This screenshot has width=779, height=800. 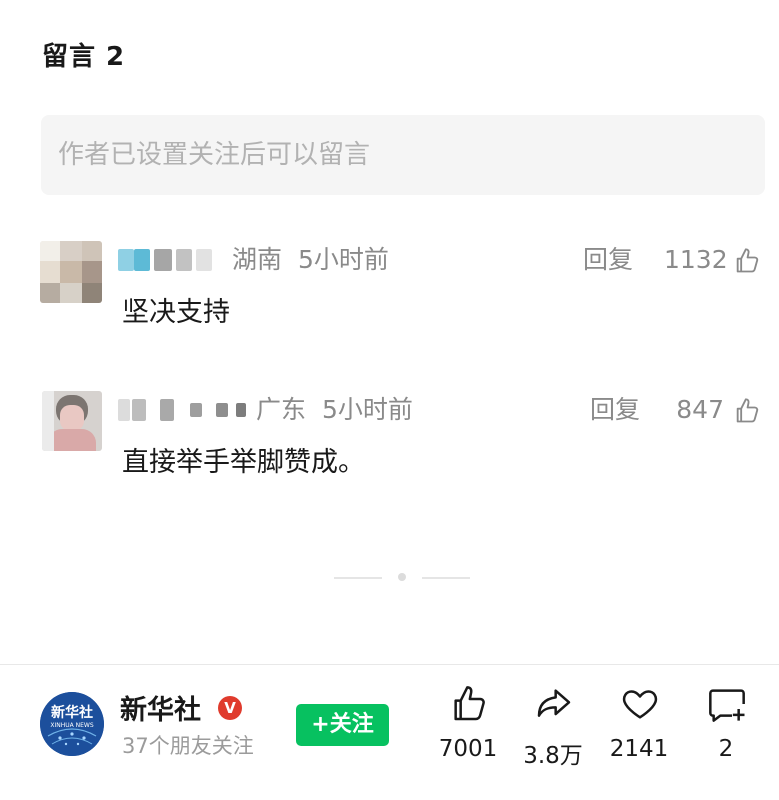 What do you see at coordinates (726, 734) in the screenshot?
I see `comment-action: 2` at bounding box center [726, 734].